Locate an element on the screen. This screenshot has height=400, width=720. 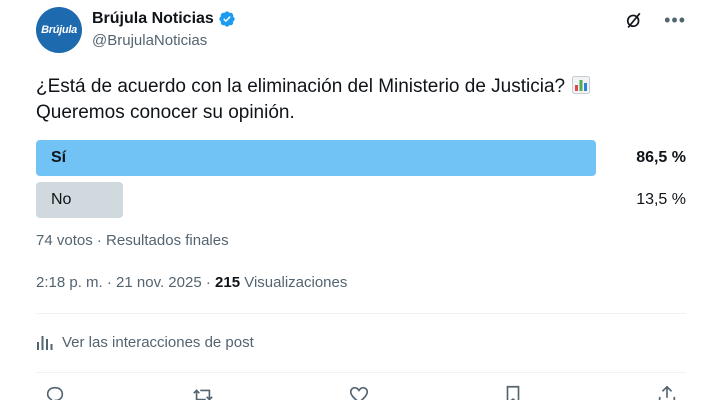
verified-badge-icon is located at coordinates (227, 19).